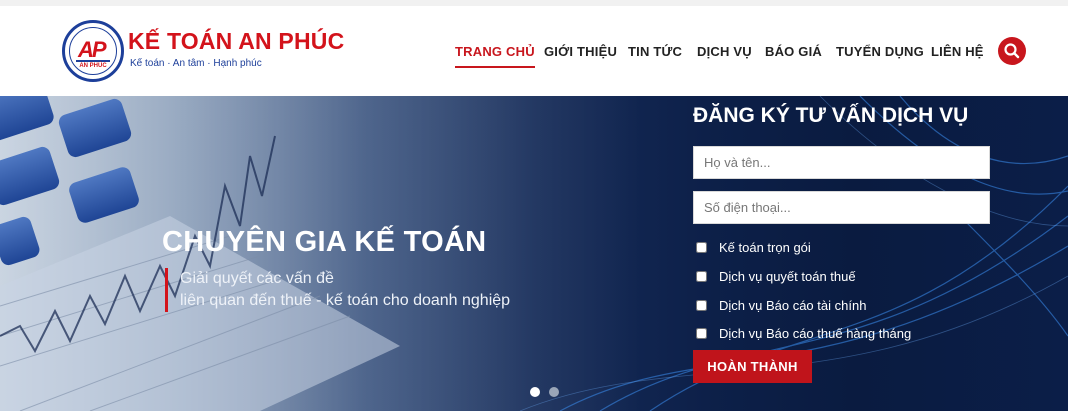  Describe the element at coordinates (815, 333) in the screenshot. I see `option-label: Dịch vụ Báo cáo thuế hàng tháng` at that location.